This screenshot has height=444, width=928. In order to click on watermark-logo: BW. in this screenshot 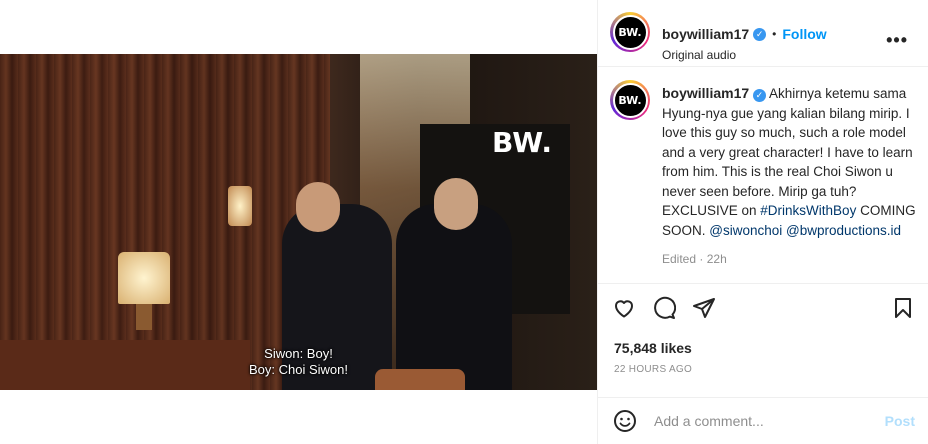, I will do `click(522, 142)`.